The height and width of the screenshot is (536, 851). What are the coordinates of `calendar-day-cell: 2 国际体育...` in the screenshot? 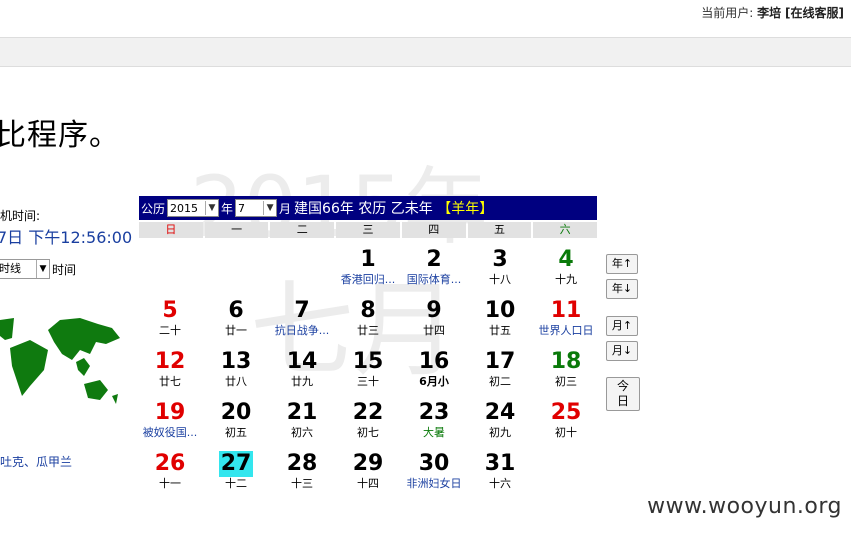 It's located at (434, 271).